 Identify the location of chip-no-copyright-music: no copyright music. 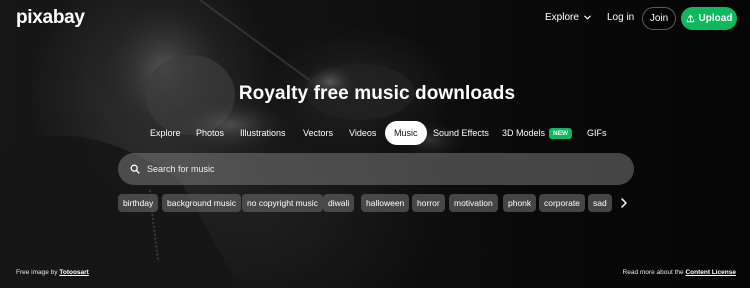
(282, 203).